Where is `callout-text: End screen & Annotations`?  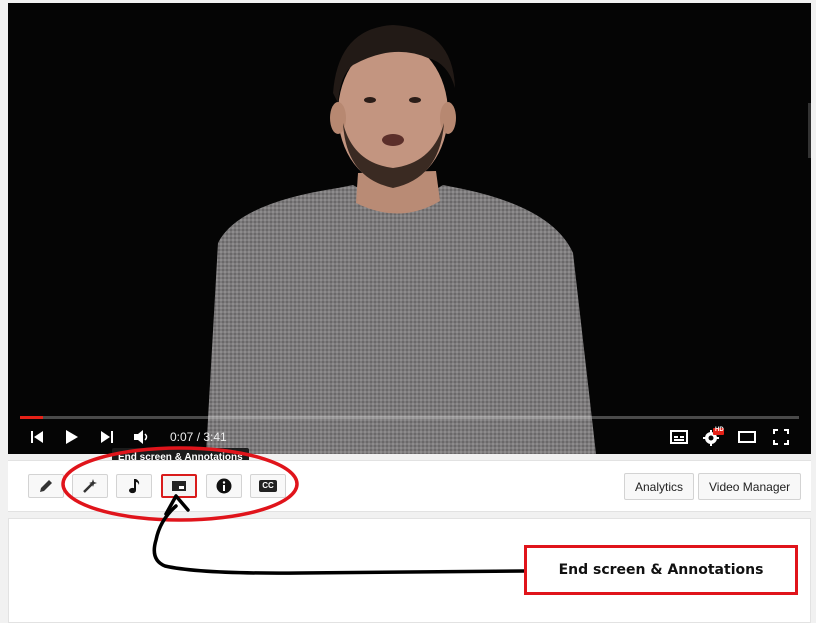
callout-text: End screen & Annotations is located at coordinates (661, 570).